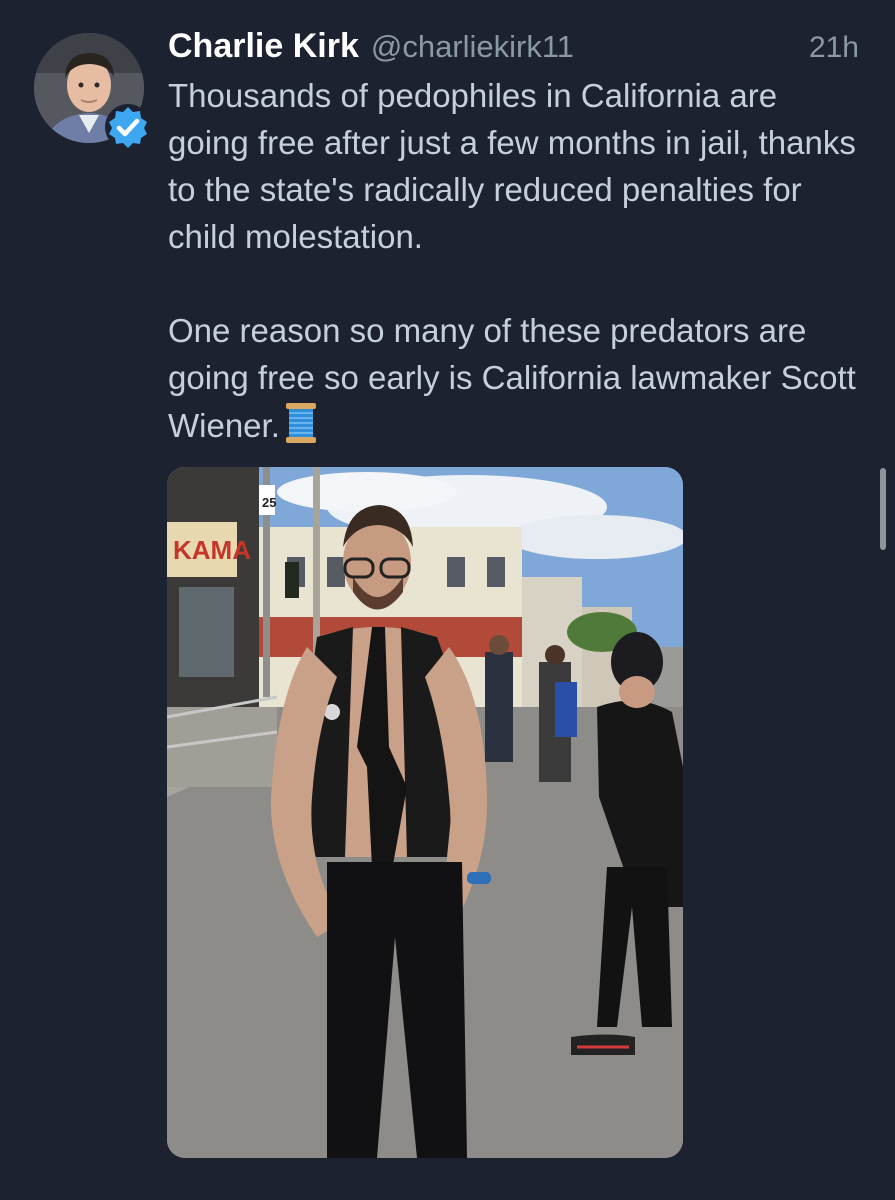 This screenshot has height=1200, width=895. Describe the element at coordinates (128, 127) in the screenshot. I see `verified-badge-icon` at that location.